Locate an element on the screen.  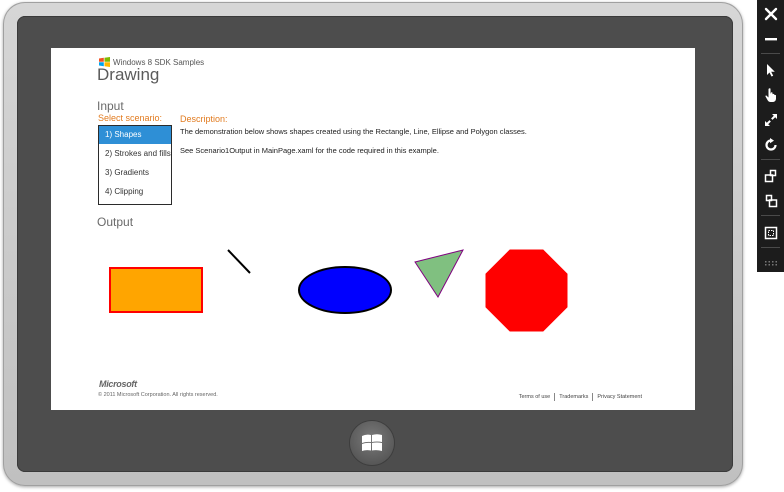
minimize-button is located at coordinates (770, 39).